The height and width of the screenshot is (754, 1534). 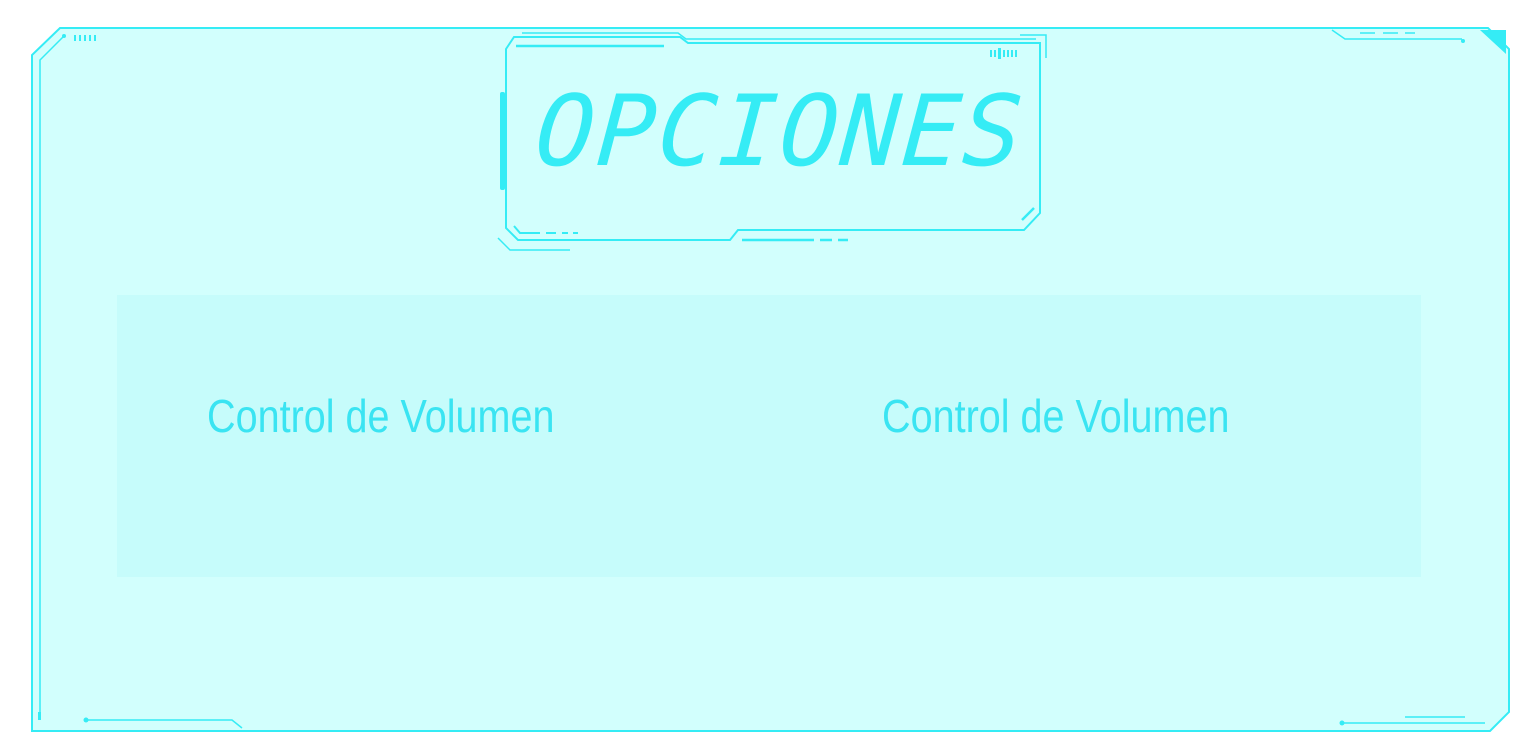 I want to click on volume-control-option-right: Control de Volumen, so click(x=1055, y=416).